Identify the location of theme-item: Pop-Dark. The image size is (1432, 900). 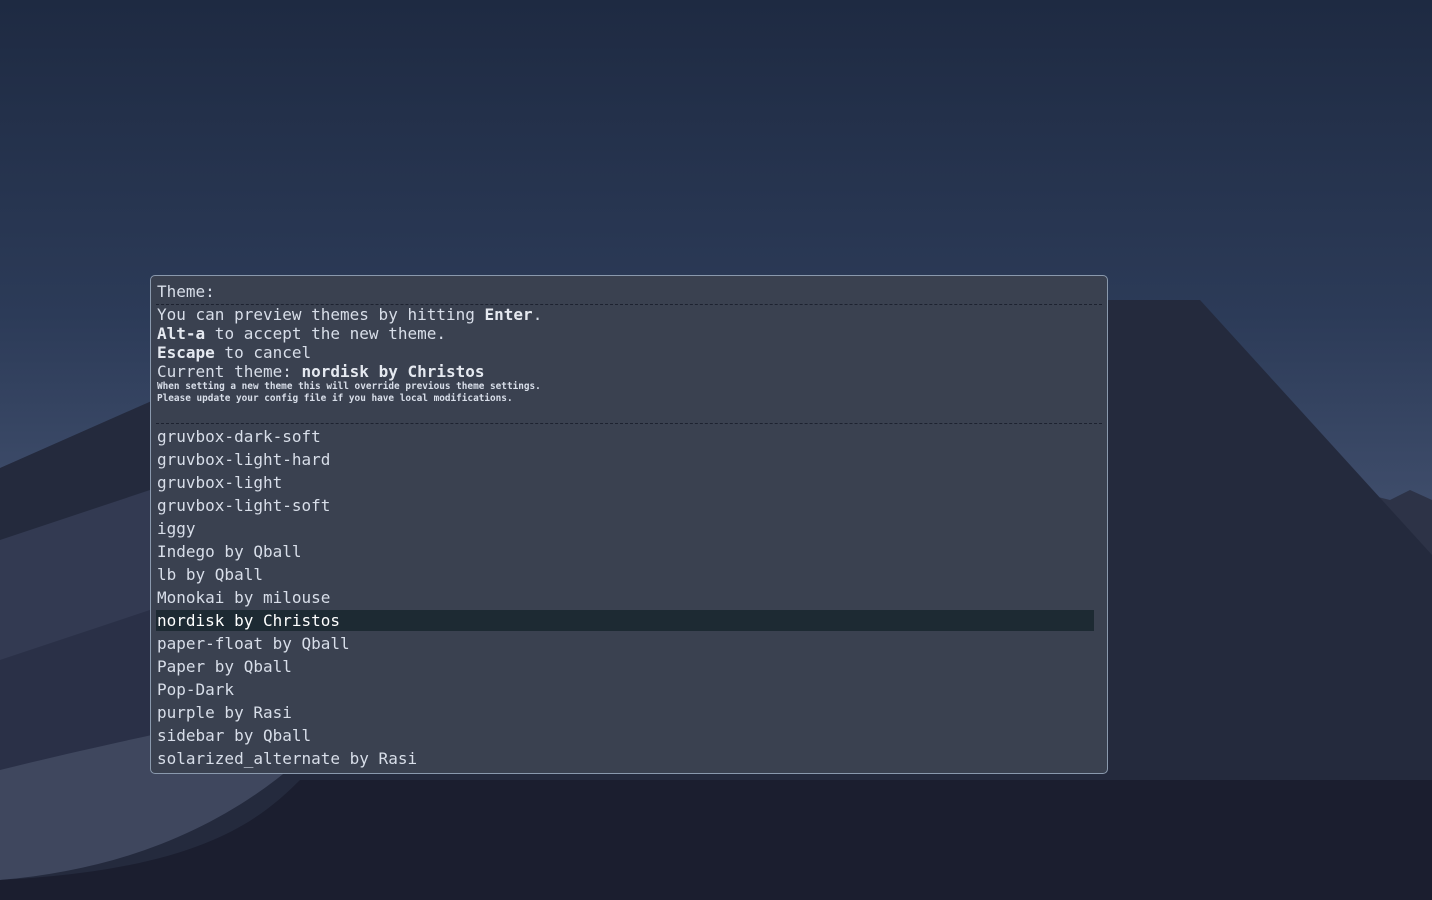
(625, 689).